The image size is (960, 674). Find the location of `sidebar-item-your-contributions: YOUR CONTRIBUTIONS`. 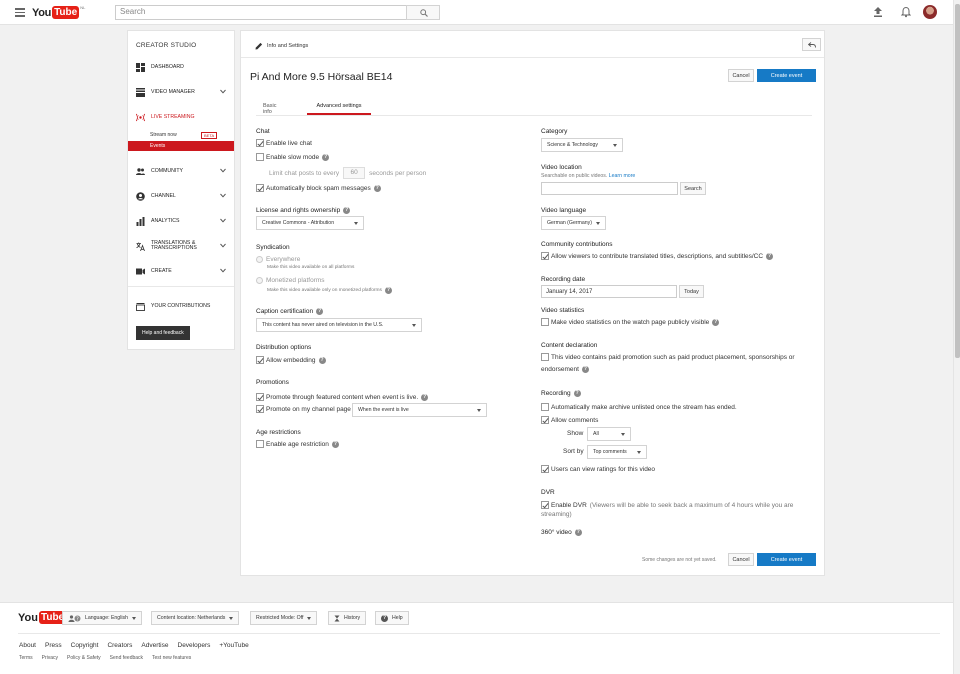

sidebar-item-your-contributions: YOUR CONTRIBUTIONS is located at coordinates (181, 306).